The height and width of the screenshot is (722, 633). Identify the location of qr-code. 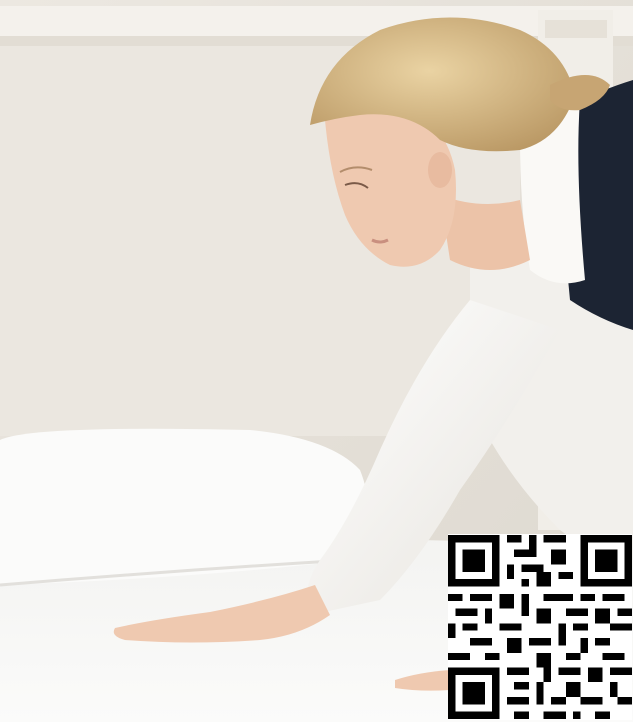
(540, 627).